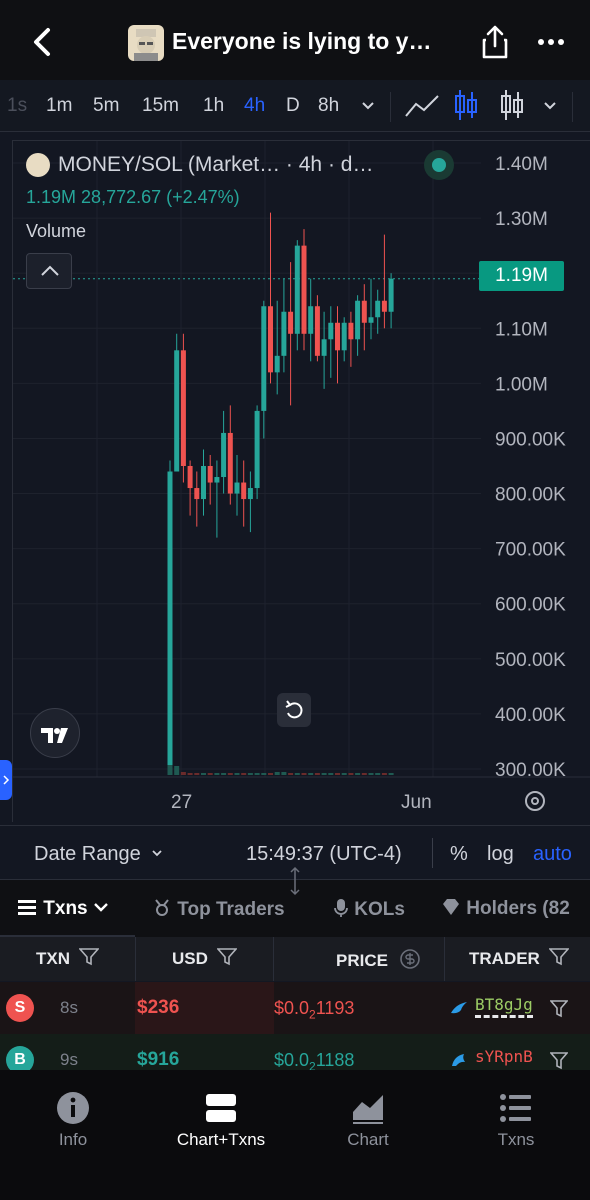 This screenshot has height=1200, width=590. I want to click on nav-info-label: Info, so click(73, 1139).